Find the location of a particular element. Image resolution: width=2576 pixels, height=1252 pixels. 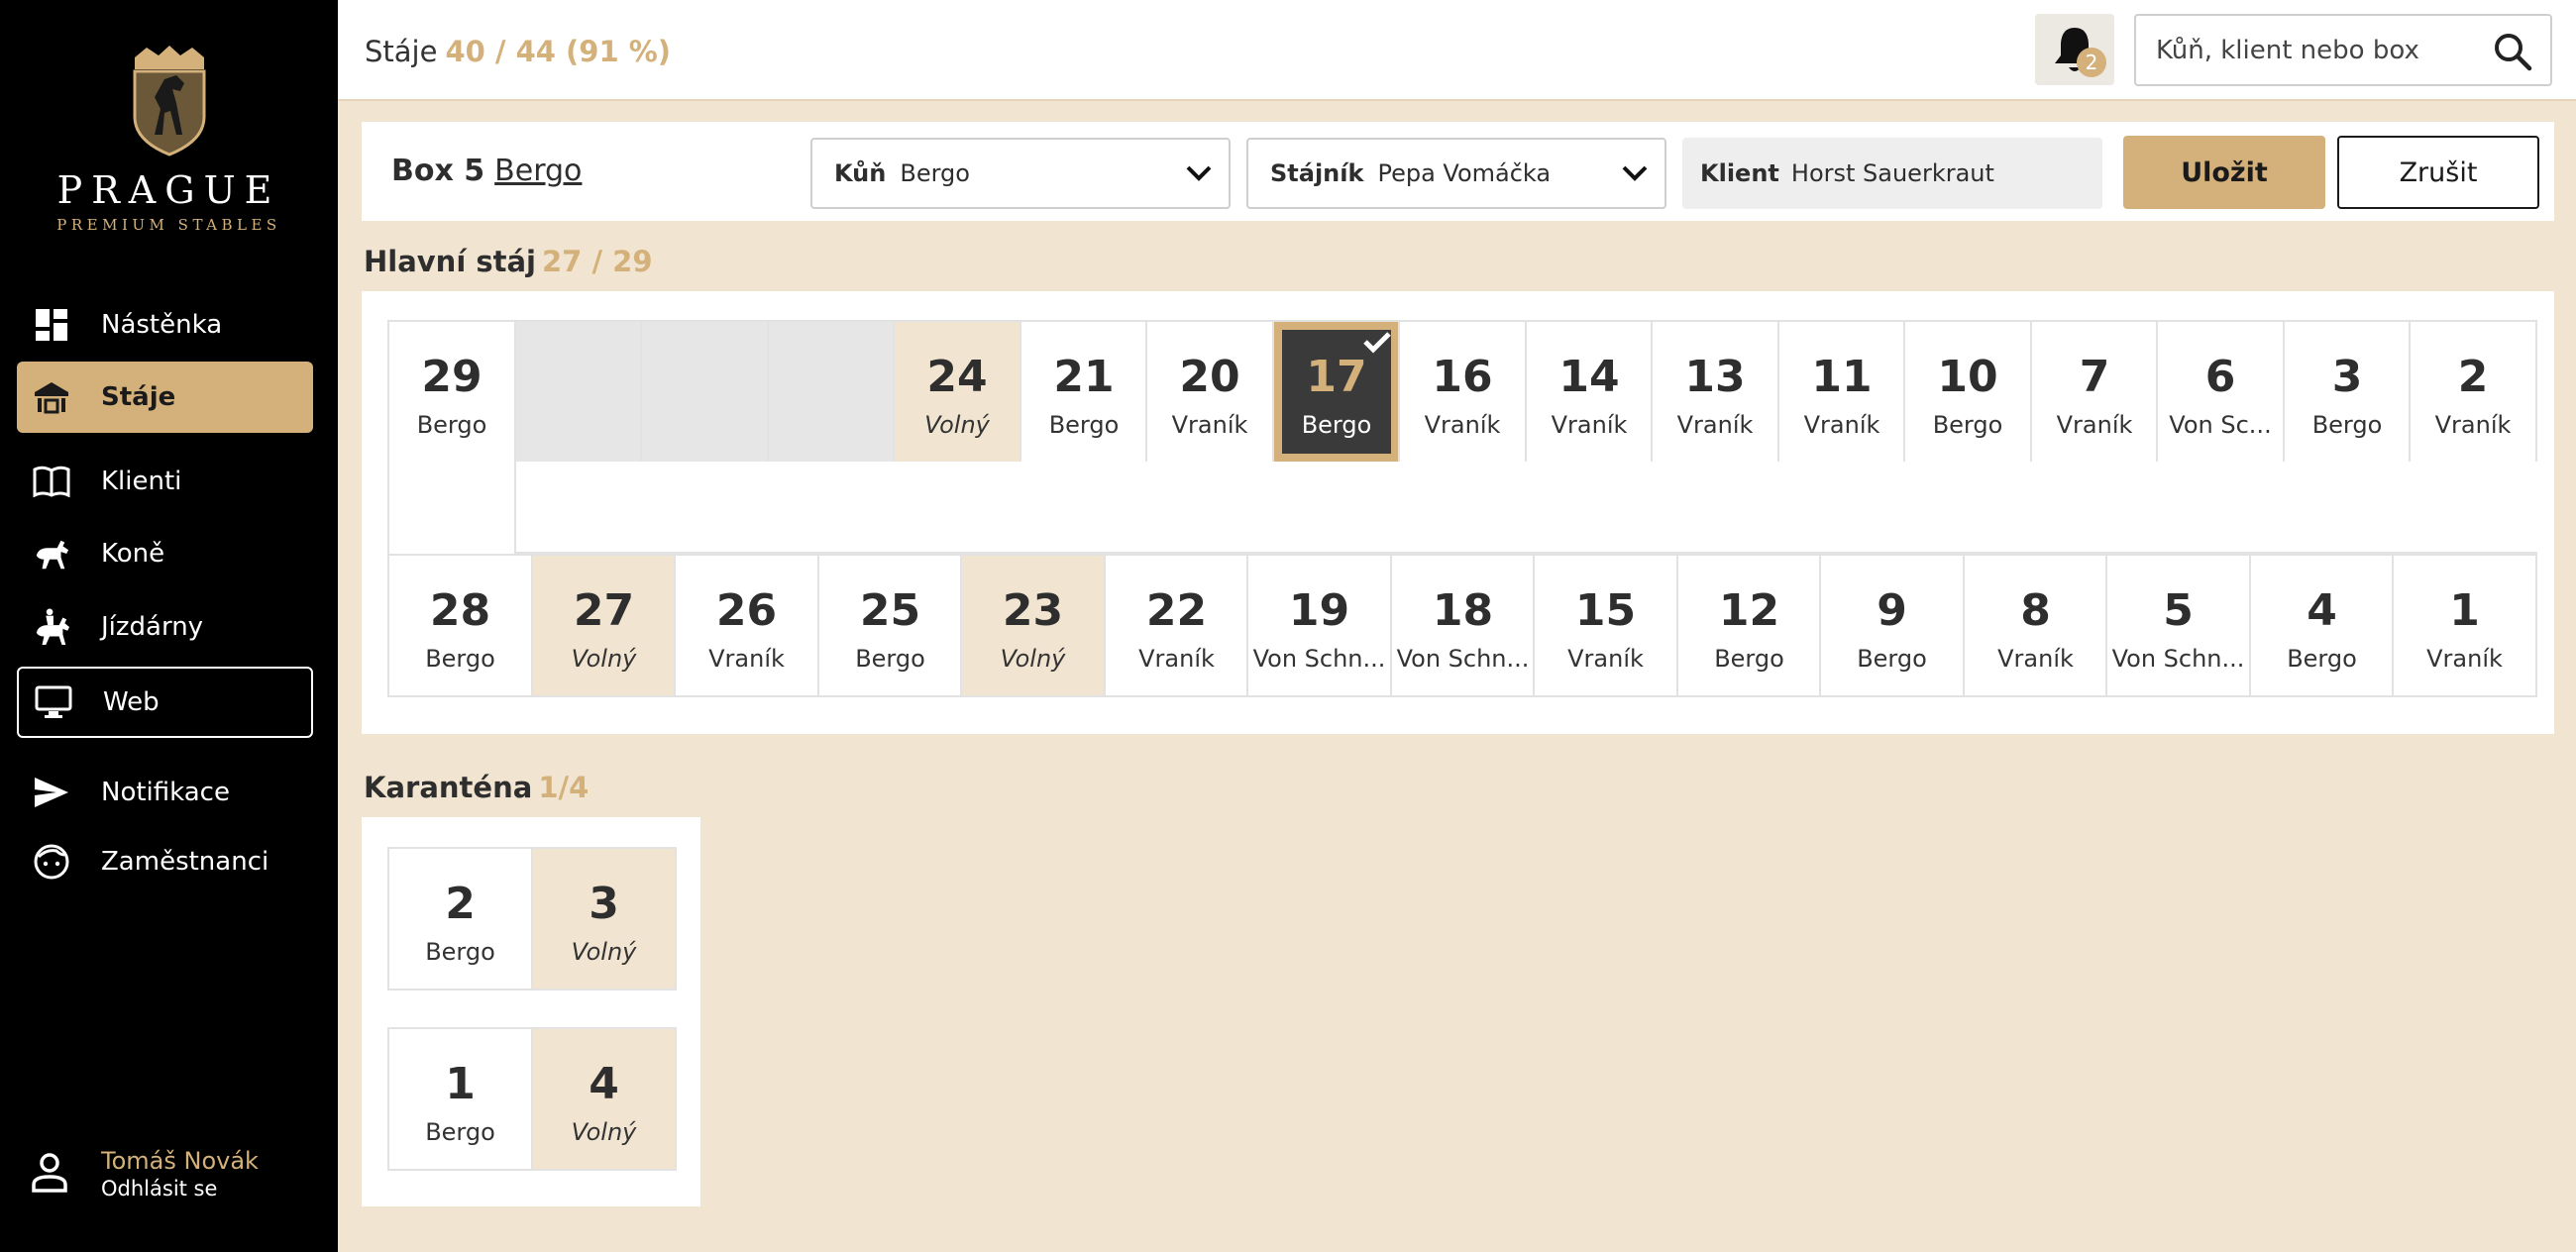

stall-box-29: 29 Bergo is located at coordinates (452, 392).